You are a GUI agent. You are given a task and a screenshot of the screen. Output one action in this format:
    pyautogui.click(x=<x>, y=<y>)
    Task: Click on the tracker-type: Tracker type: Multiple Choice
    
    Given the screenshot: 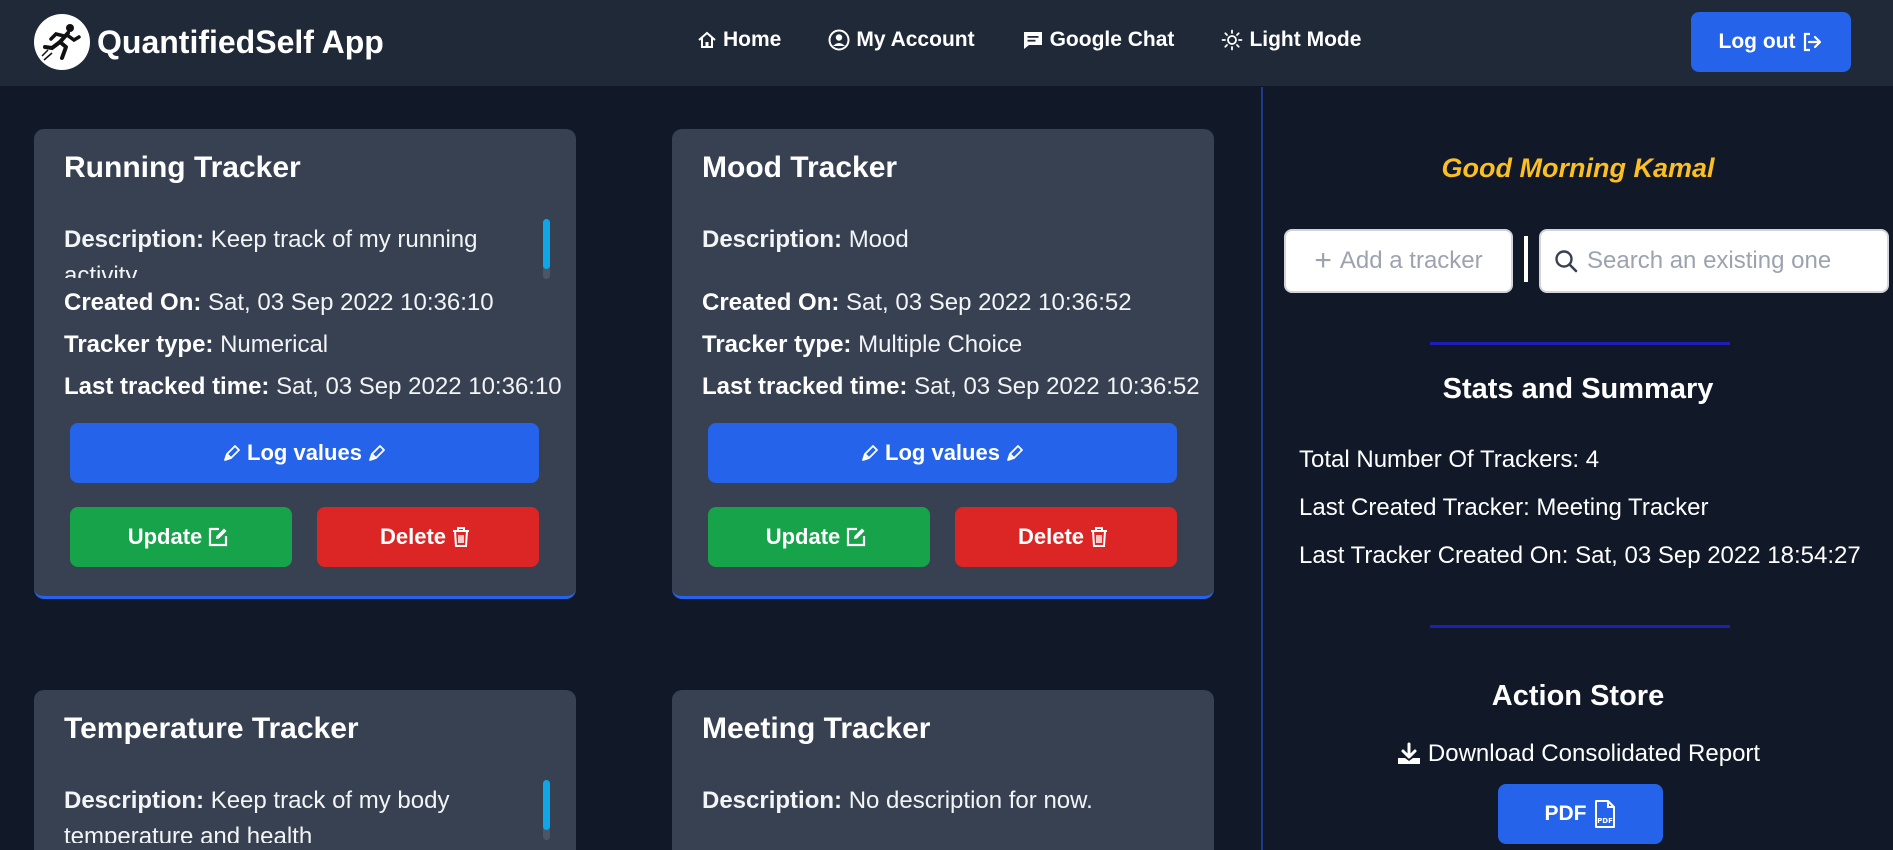 What is the action you would take?
    pyautogui.click(x=862, y=344)
    